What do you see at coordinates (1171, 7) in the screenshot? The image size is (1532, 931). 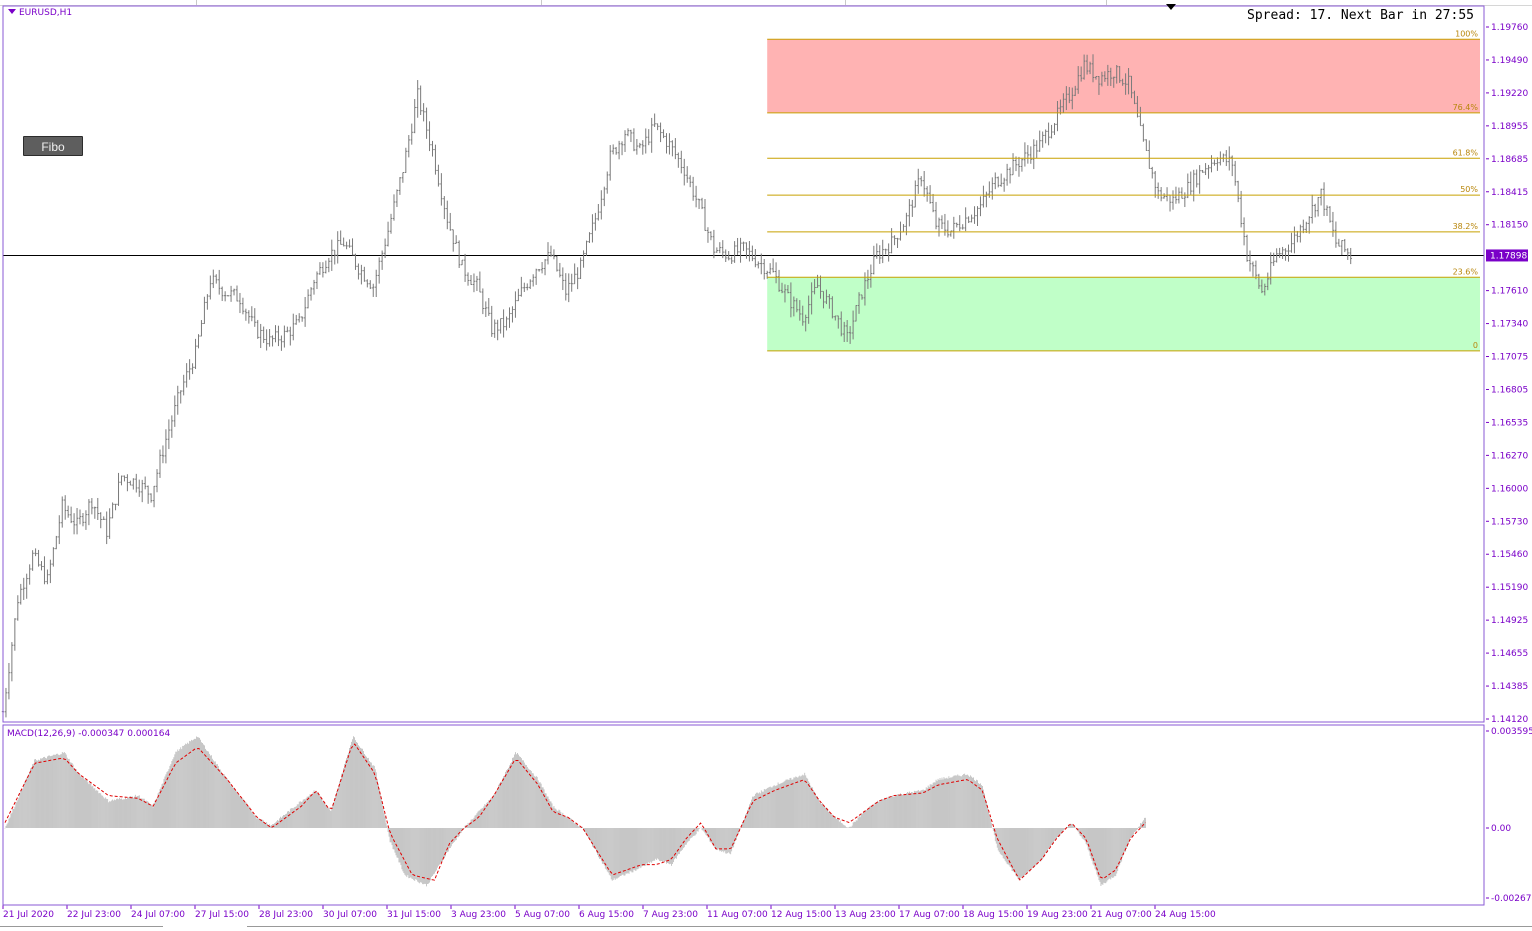 I see `chart-shift-marker-icon` at bounding box center [1171, 7].